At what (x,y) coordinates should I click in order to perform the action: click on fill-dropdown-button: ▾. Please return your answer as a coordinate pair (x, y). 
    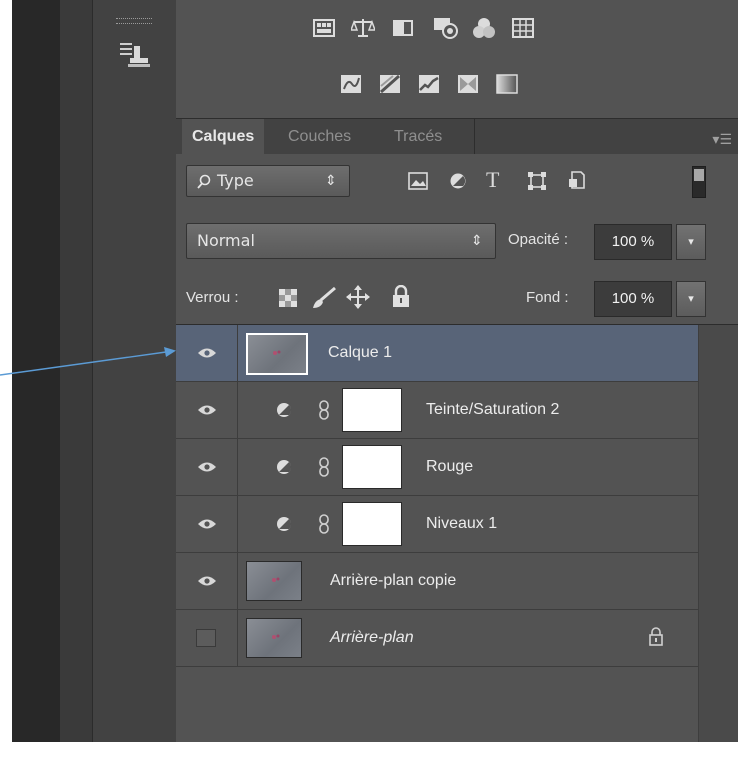
    Looking at the image, I should click on (691, 299).